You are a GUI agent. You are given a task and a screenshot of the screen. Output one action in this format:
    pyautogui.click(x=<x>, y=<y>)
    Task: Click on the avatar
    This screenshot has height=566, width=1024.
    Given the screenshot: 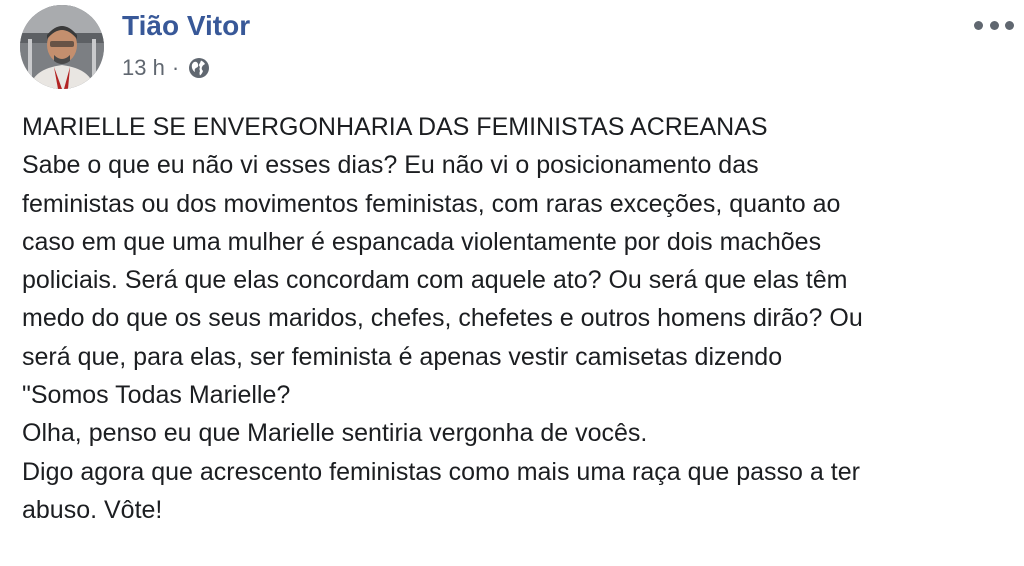 What is the action you would take?
    pyautogui.click(x=62, y=47)
    